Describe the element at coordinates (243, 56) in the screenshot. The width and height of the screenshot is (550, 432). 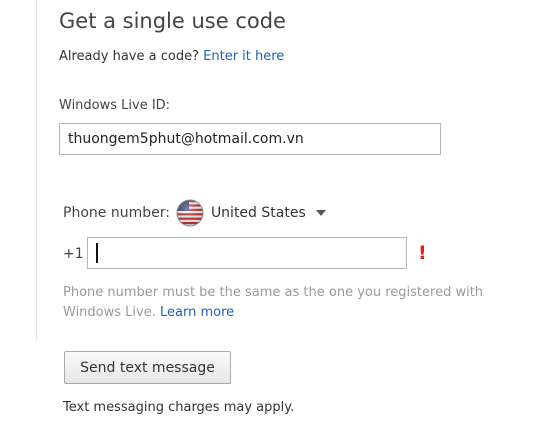
I see `enter-code-link: Enter it here` at that location.